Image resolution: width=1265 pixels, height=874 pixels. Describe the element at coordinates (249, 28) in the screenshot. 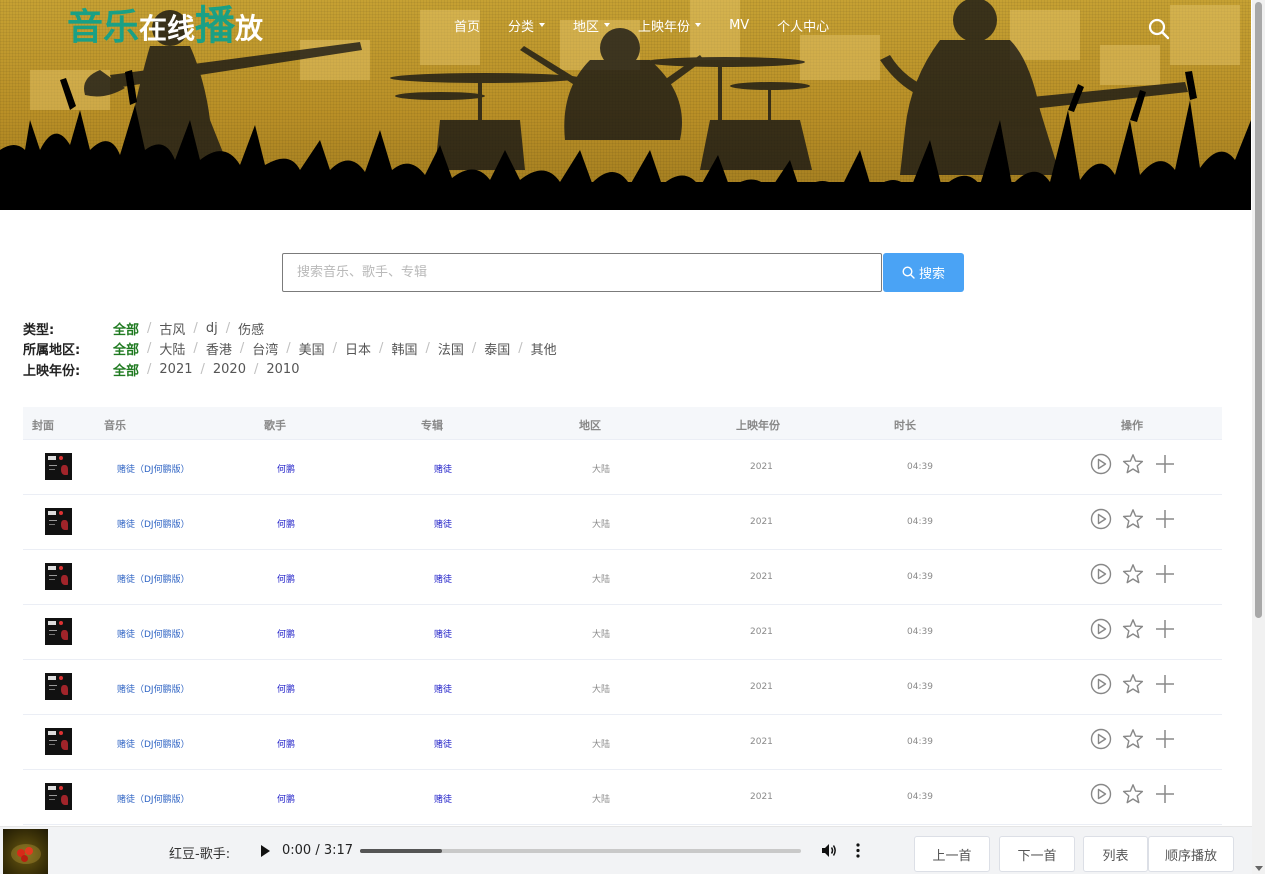

I see `logo-part-release: 放` at that location.